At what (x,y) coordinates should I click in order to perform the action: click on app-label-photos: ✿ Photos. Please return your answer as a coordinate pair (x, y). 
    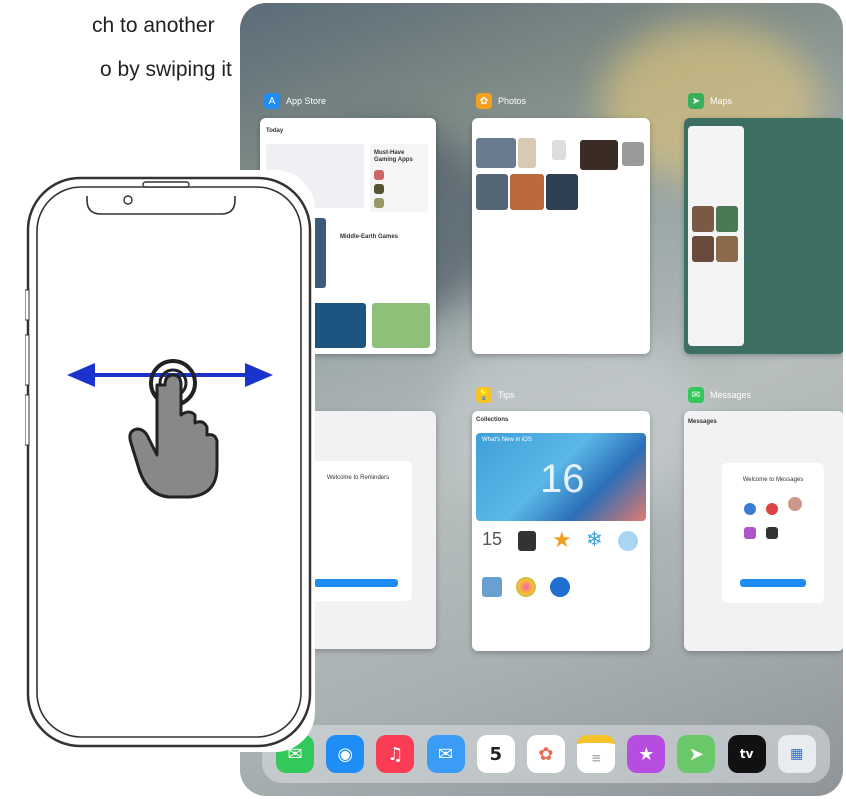
    Looking at the image, I should click on (501, 101).